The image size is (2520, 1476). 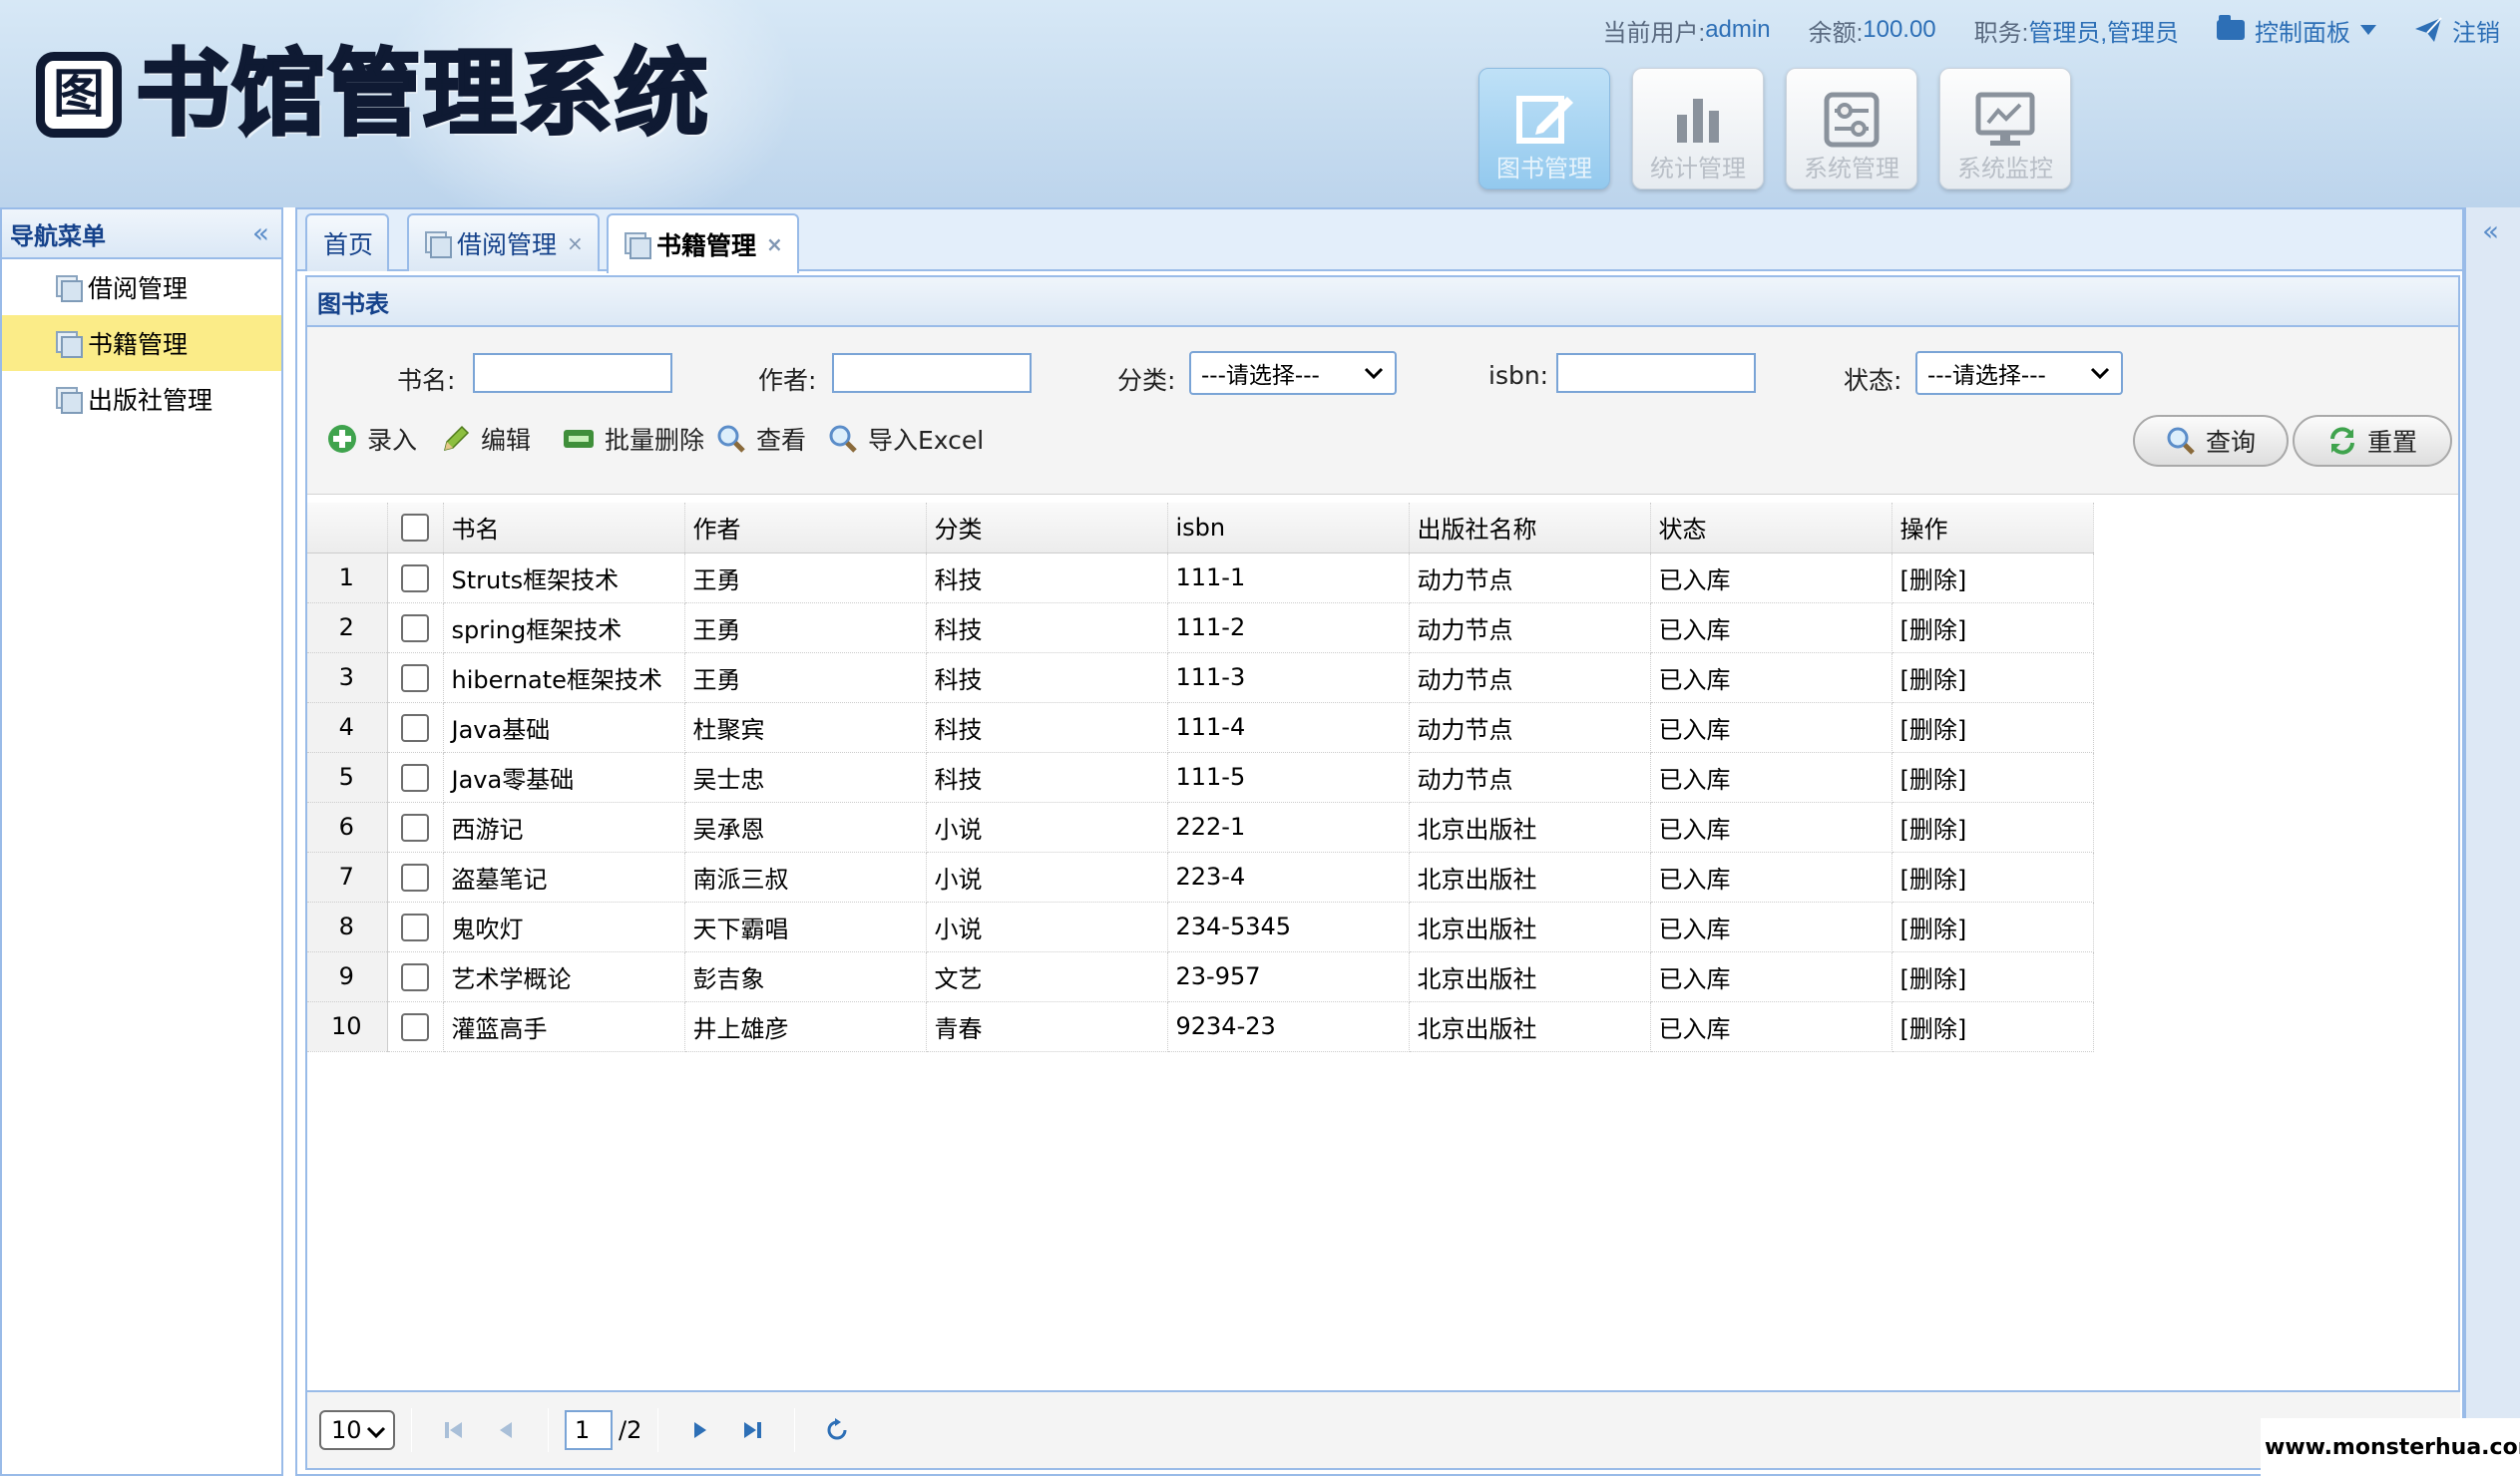 I want to click on prev-page-button, so click(x=506, y=1430).